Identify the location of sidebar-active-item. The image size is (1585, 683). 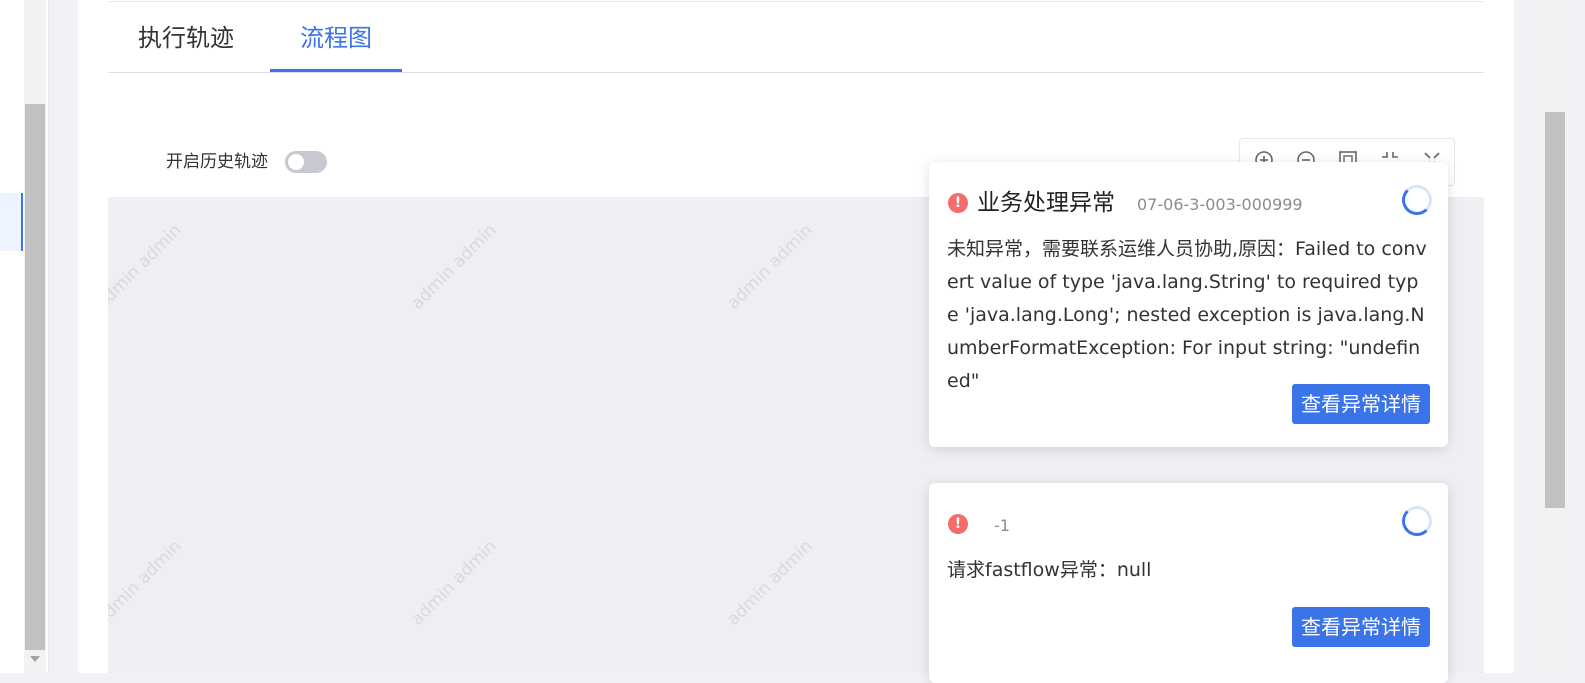
(11, 222).